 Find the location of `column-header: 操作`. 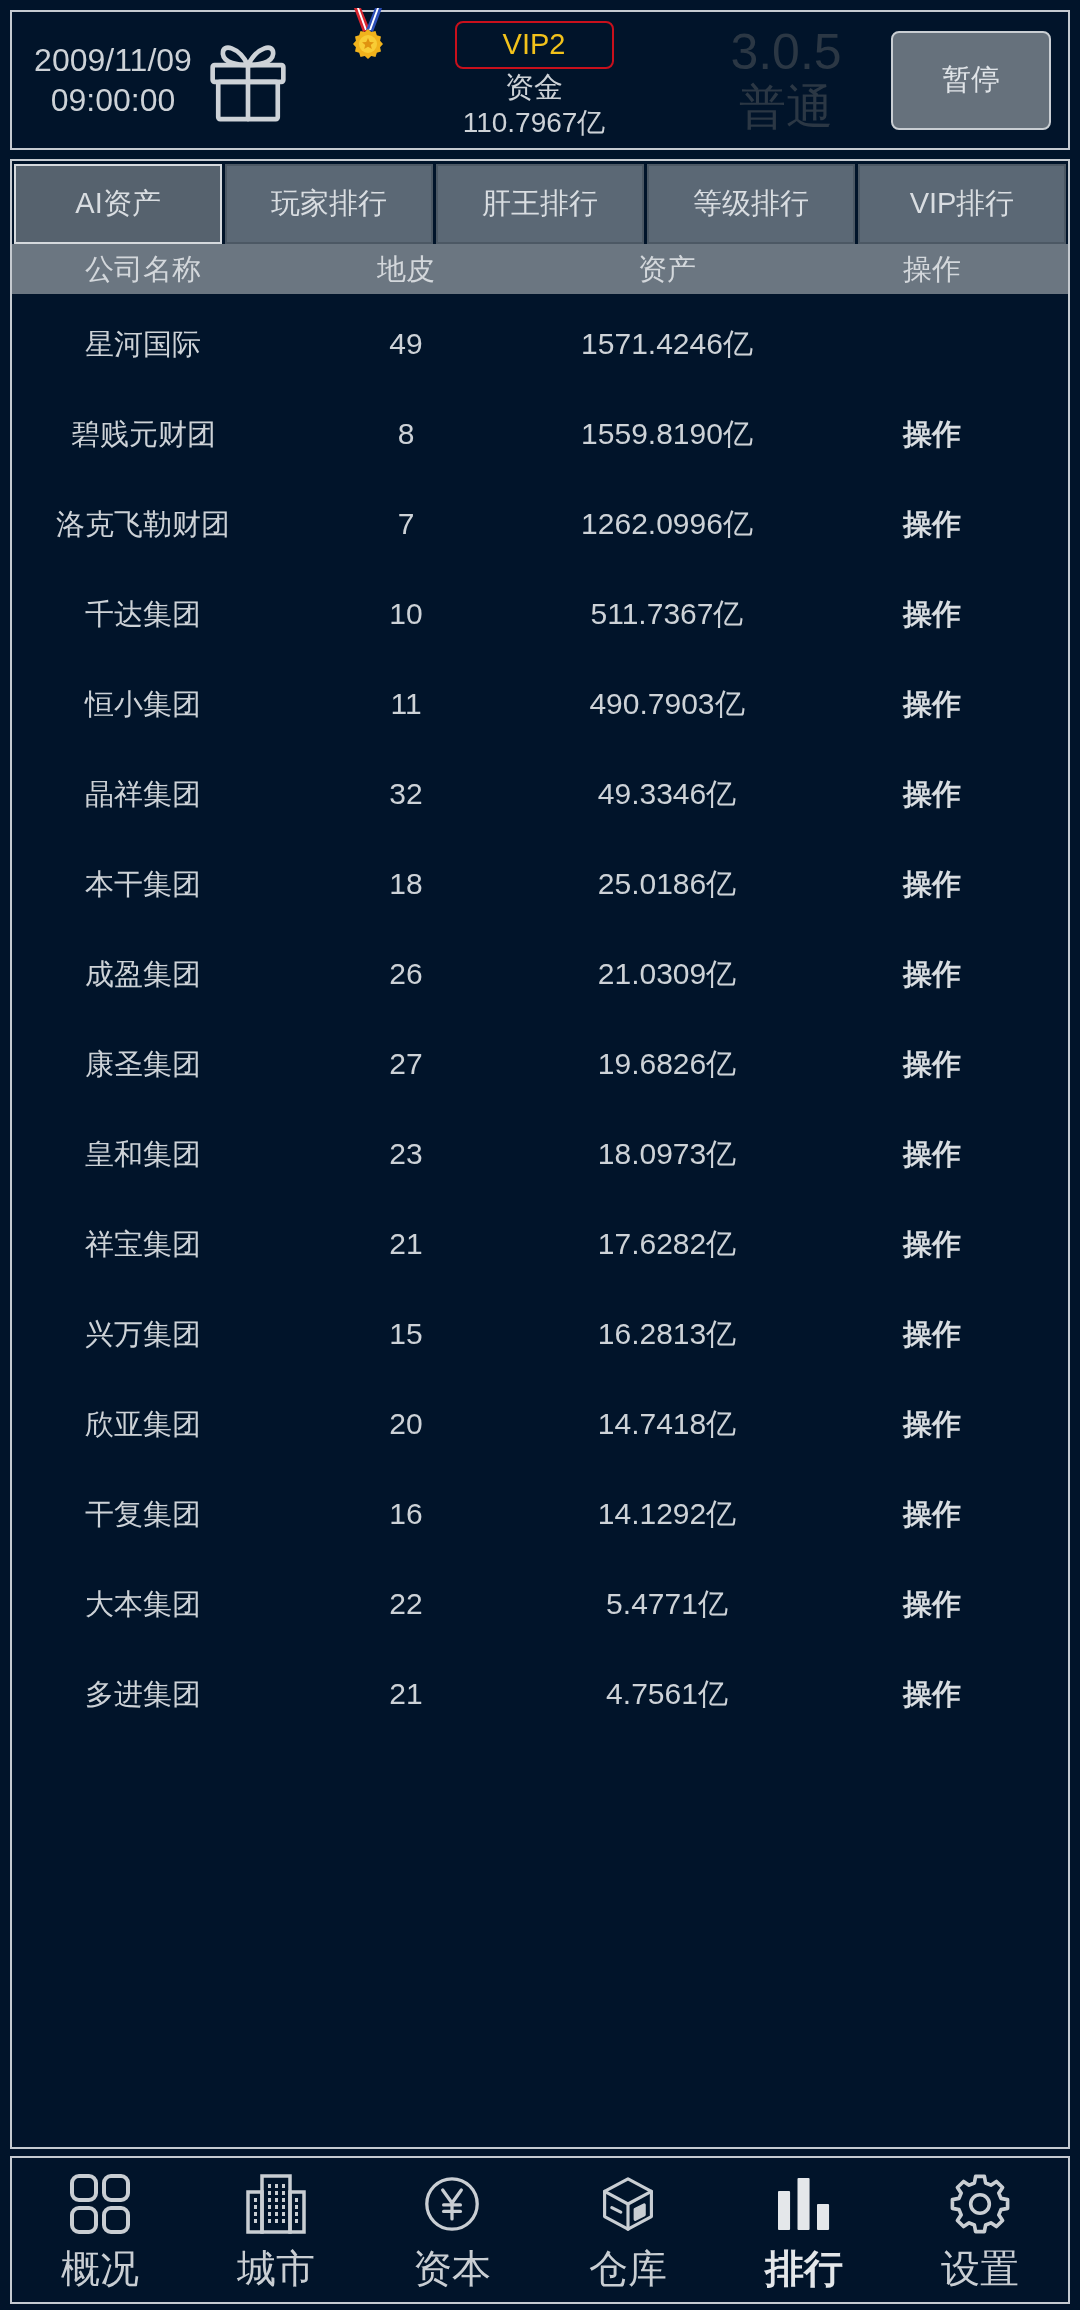

column-header: 操作 is located at coordinates (932, 269).